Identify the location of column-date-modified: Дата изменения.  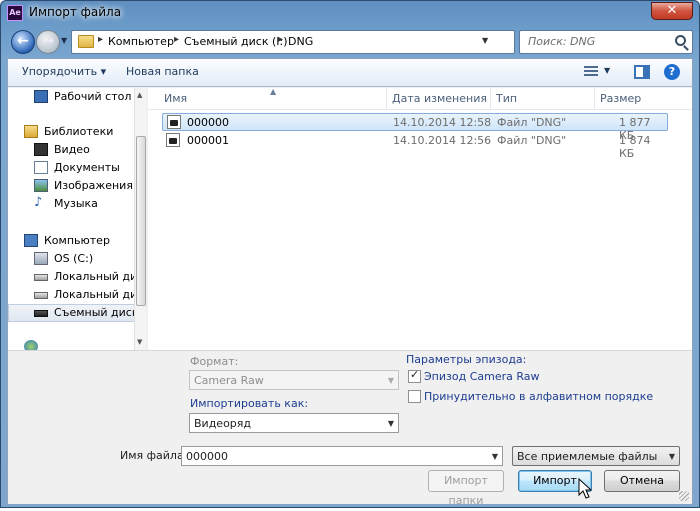
(439, 98).